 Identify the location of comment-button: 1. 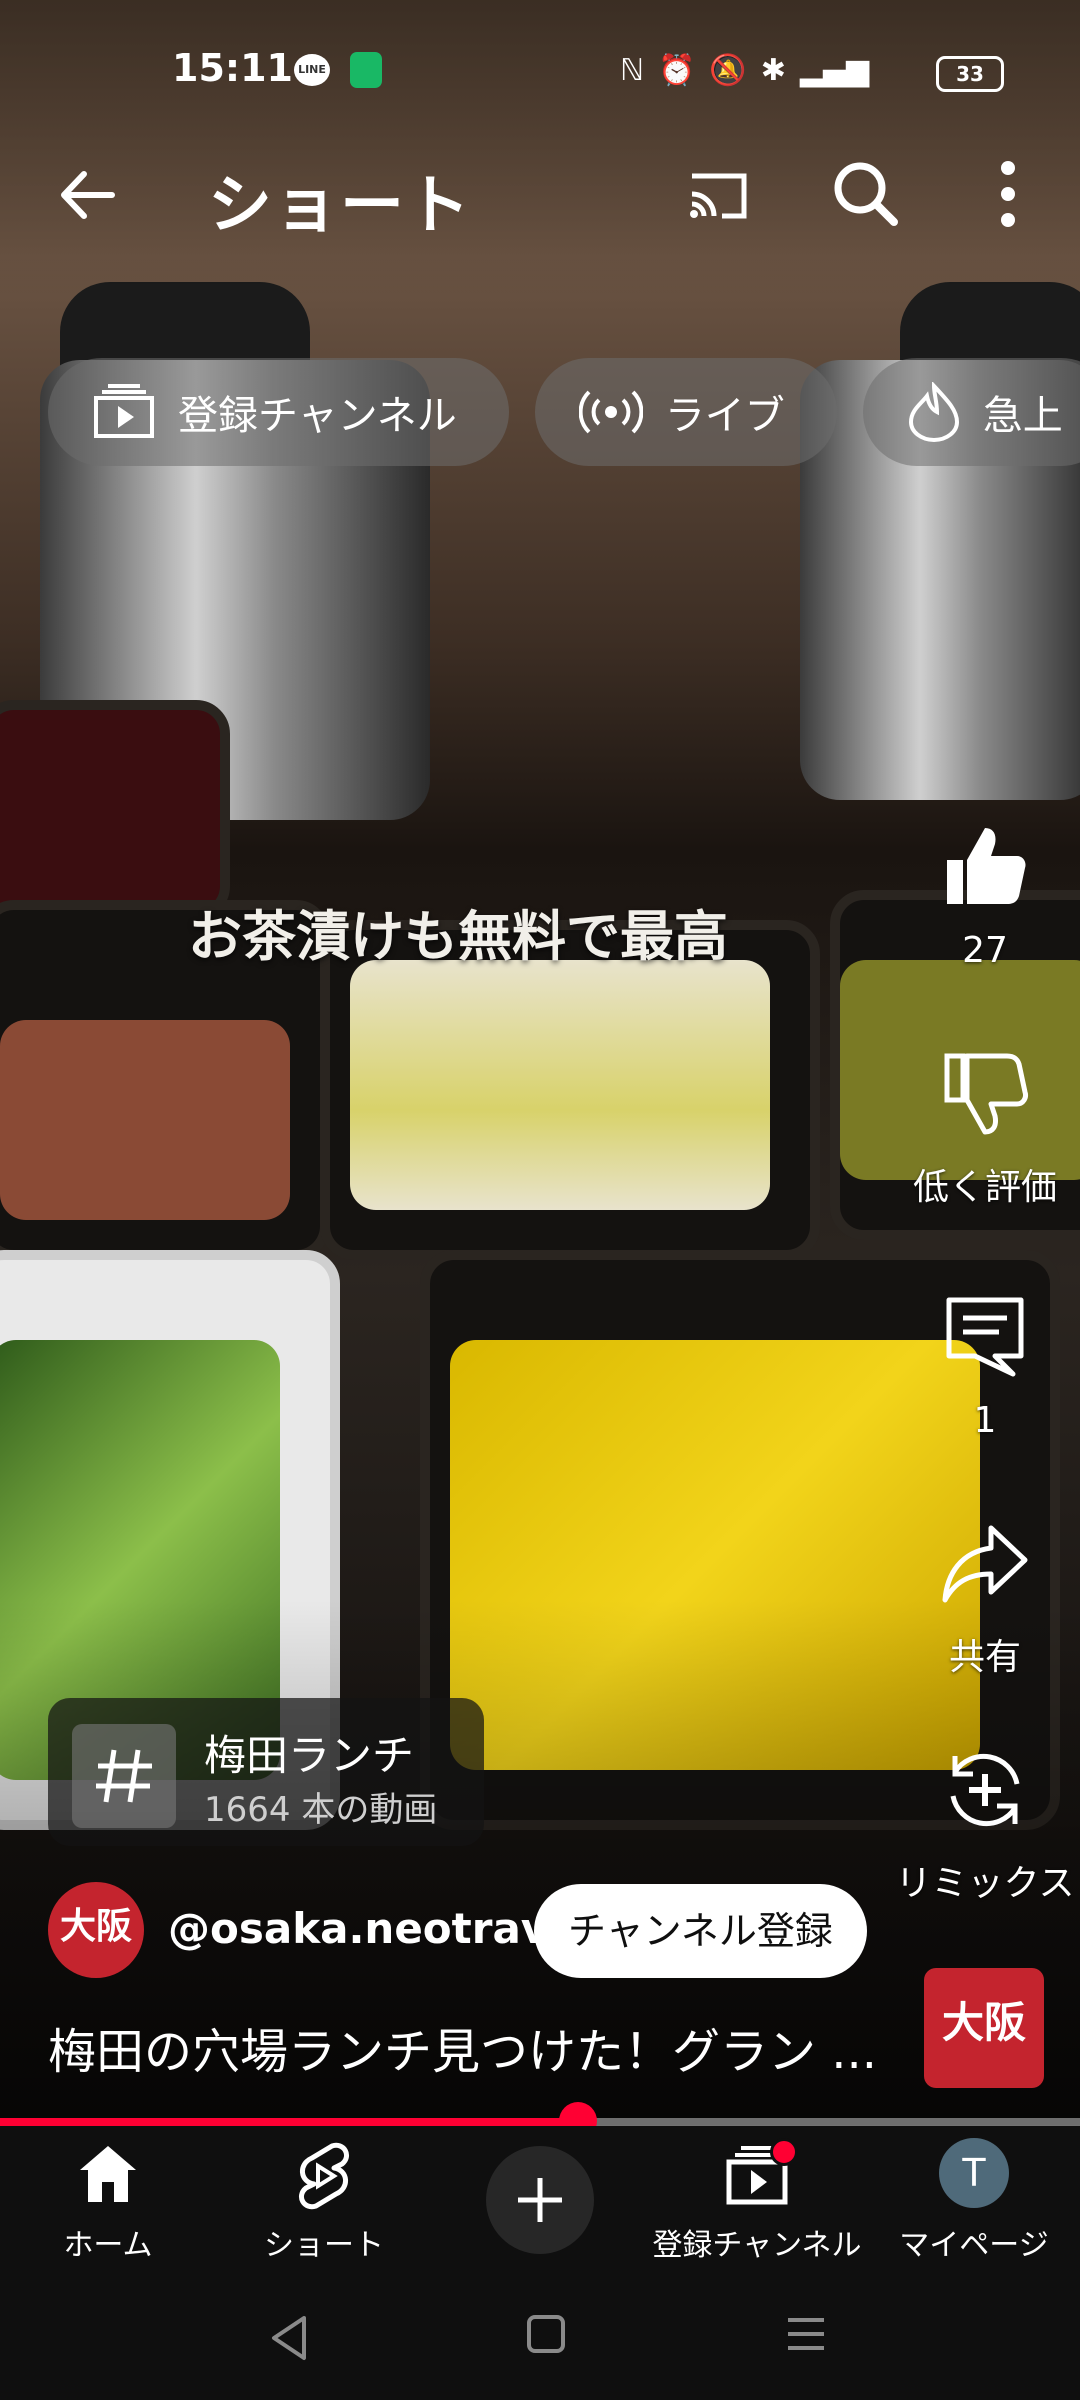
(985, 1365).